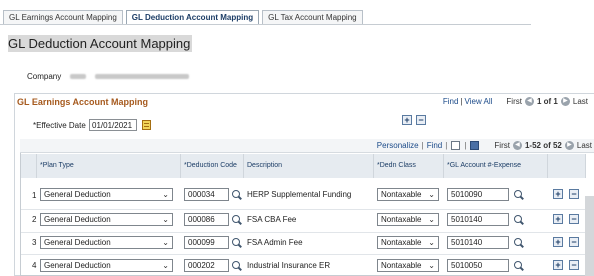  What do you see at coordinates (113, 125) in the screenshot?
I see `effective-date-input` at bounding box center [113, 125].